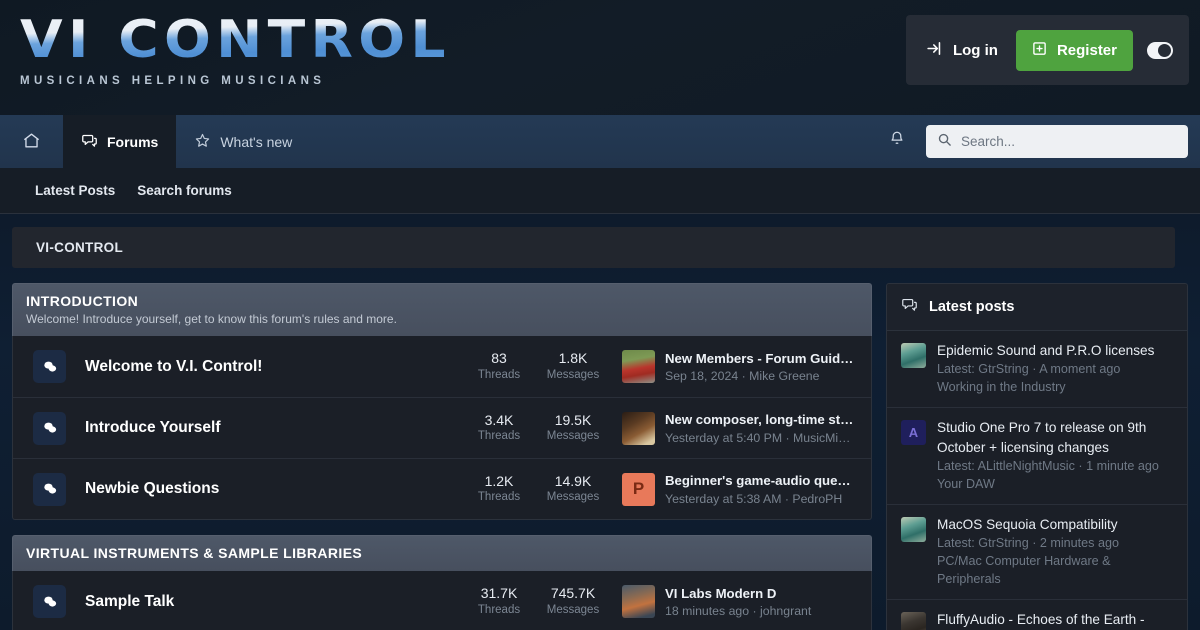 This screenshot has height=630, width=1200. I want to click on threads-count: 83, so click(499, 358).